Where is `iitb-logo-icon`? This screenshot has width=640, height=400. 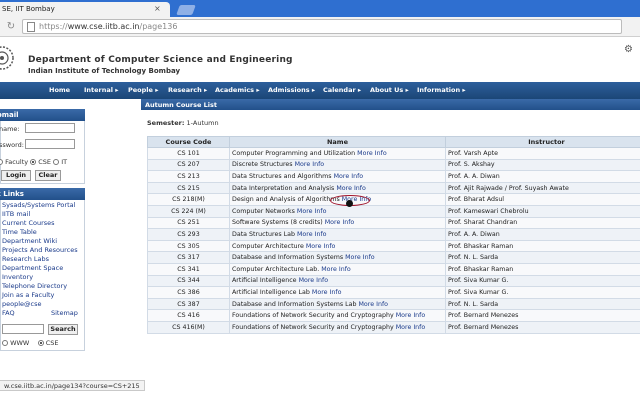 iitb-logo-icon is located at coordinates (8, 58).